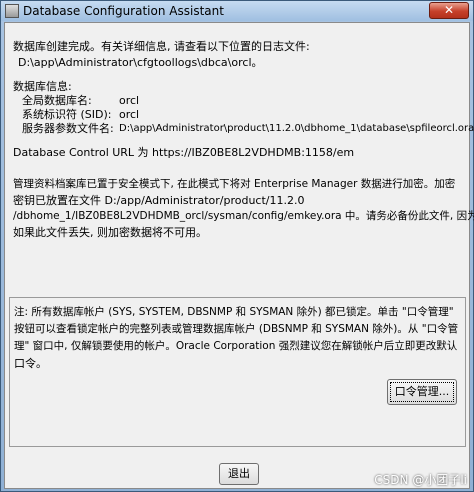 This screenshot has height=492, width=474. I want to click on note-line-4: 口令。, so click(30, 363).